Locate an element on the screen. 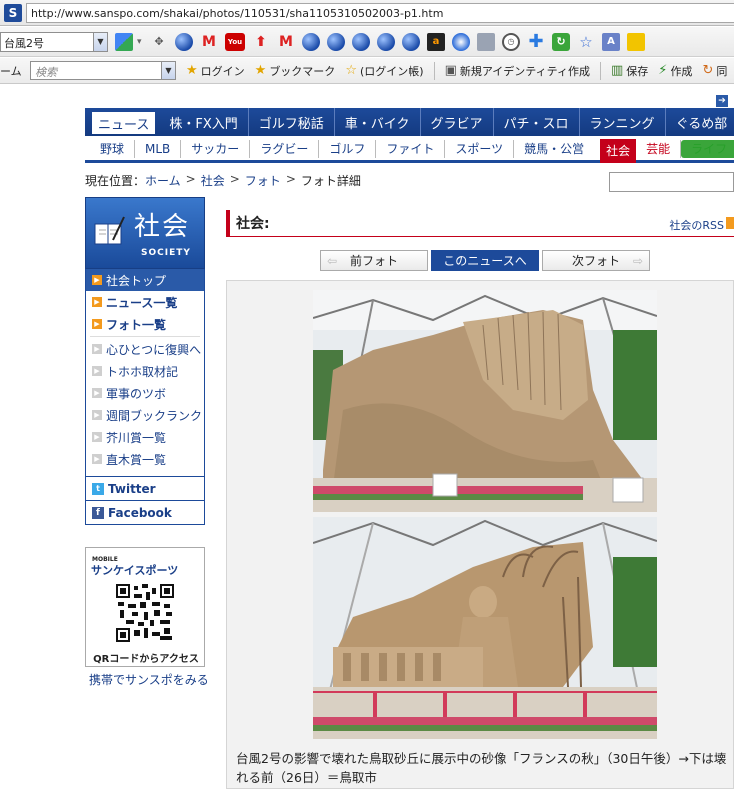 The height and width of the screenshot is (789, 734). star-icon: ★ is located at coordinates (192, 70).